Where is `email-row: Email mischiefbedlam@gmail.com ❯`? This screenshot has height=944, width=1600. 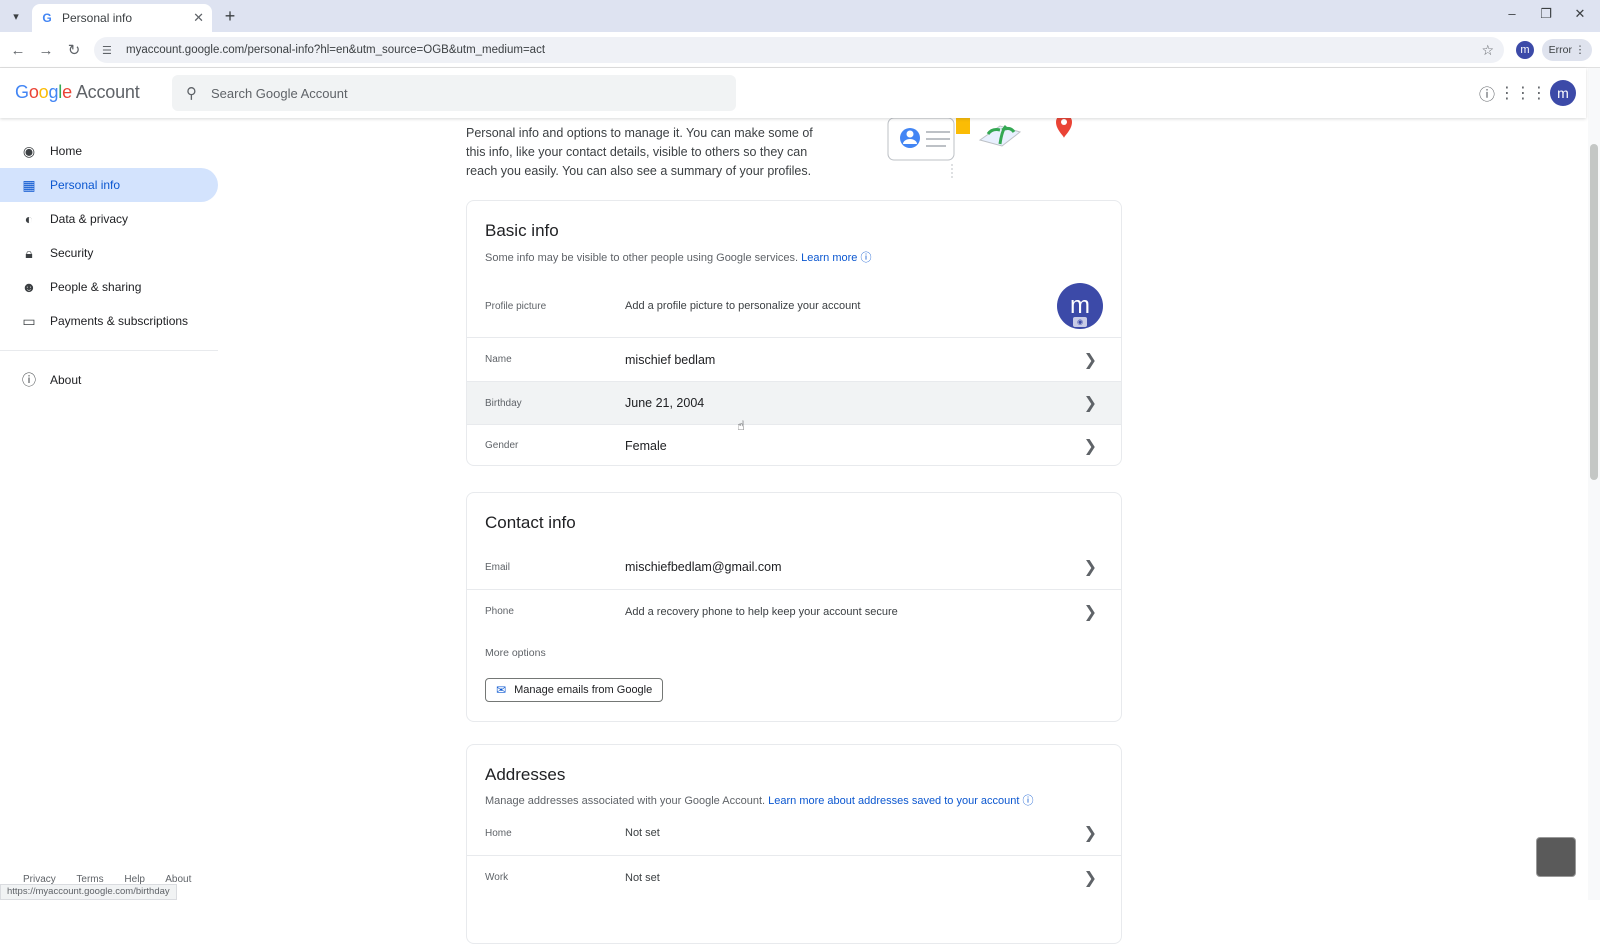
email-row: Email mischiefbedlam@gmail.com ❯ is located at coordinates (794, 567).